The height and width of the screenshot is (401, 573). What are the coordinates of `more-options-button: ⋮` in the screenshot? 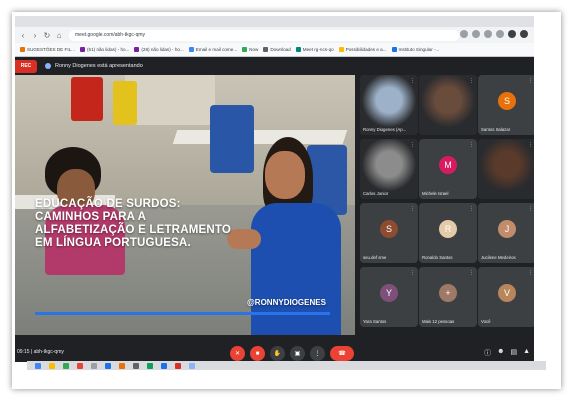 It's located at (317, 353).